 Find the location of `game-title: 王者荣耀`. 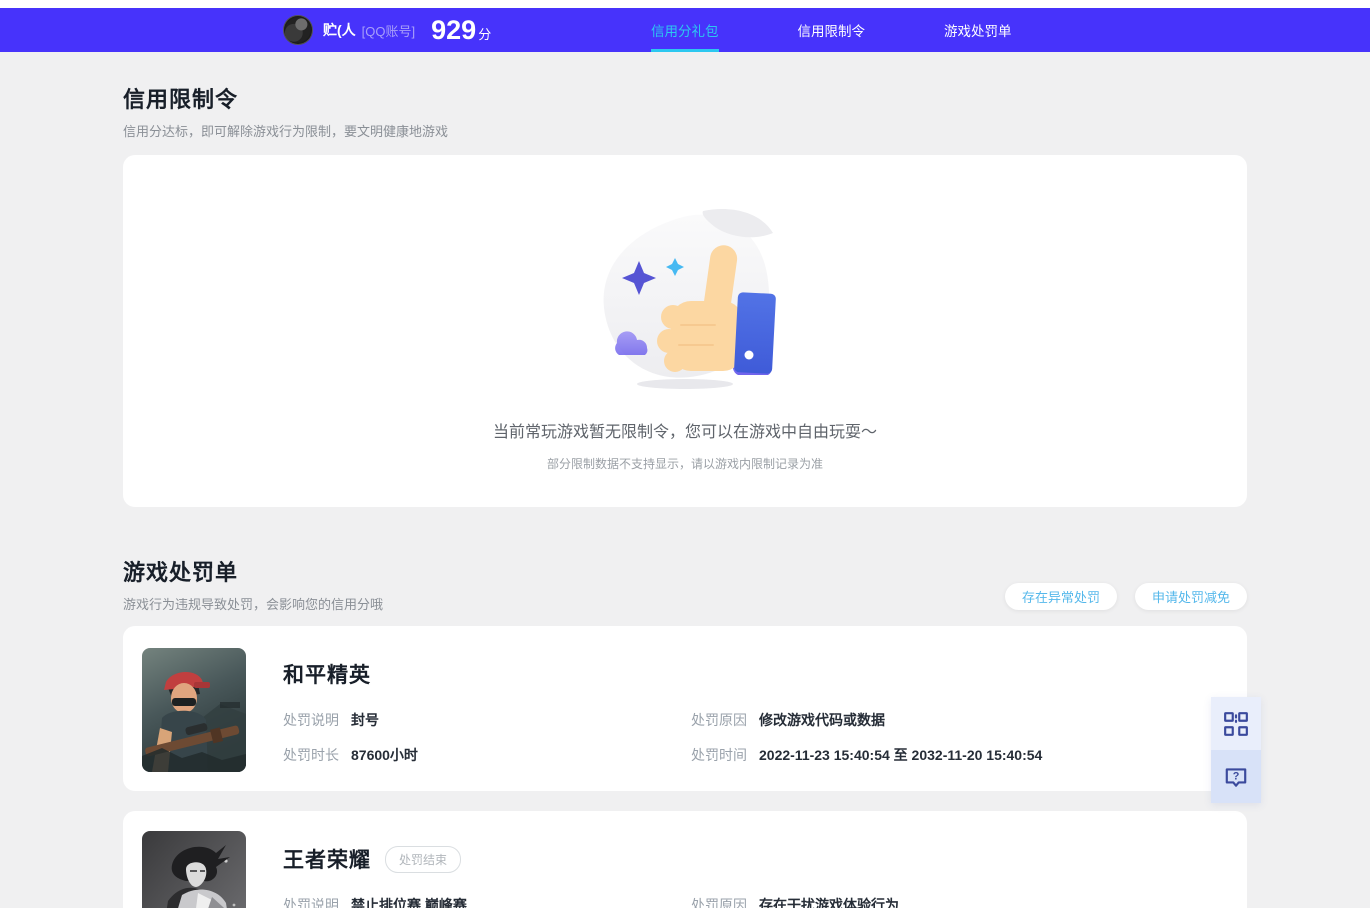

game-title: 王者荣耀 is located at coordinates (327, 860).